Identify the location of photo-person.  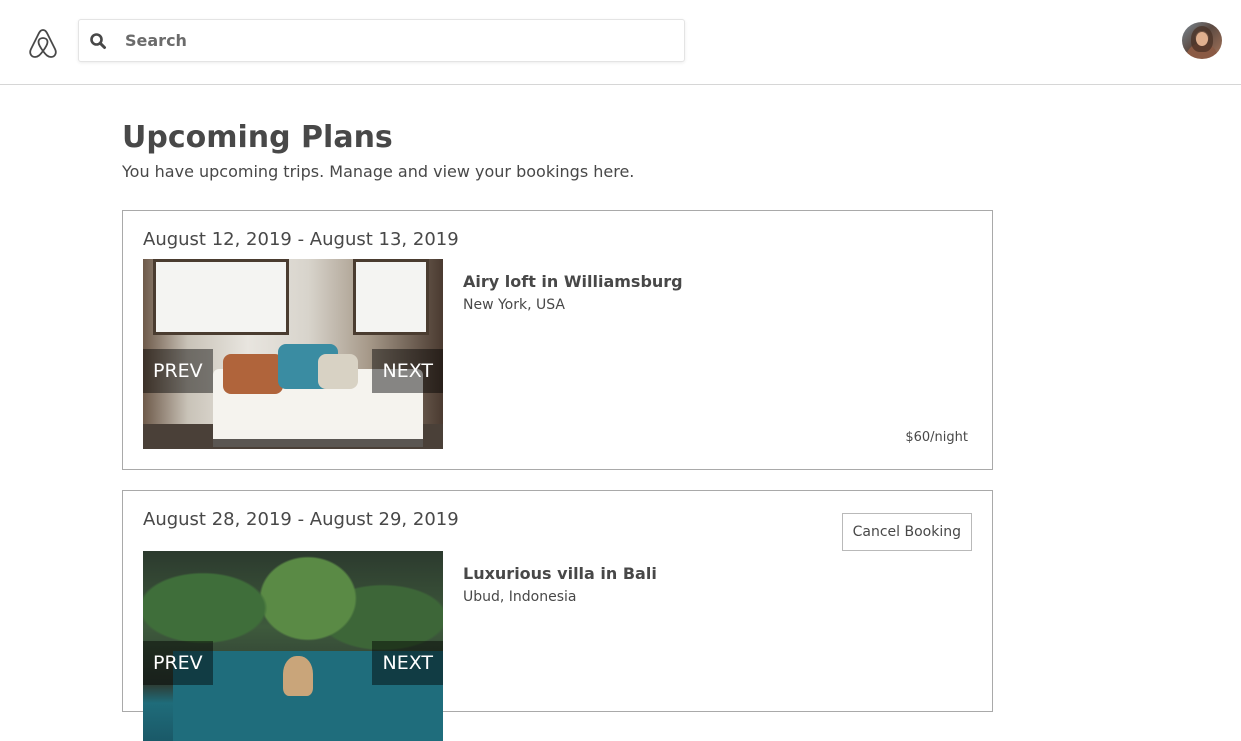
(298, 676).